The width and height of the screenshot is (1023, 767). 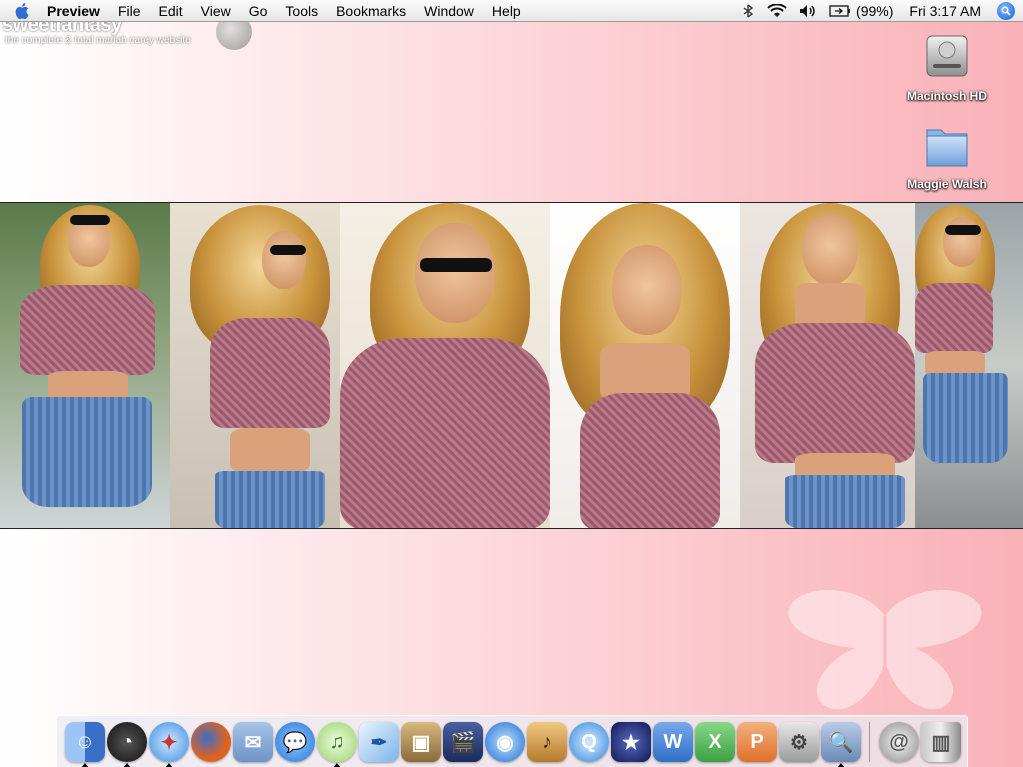 I want to click on menu-edit: Edit, so click(x=171, y=11).